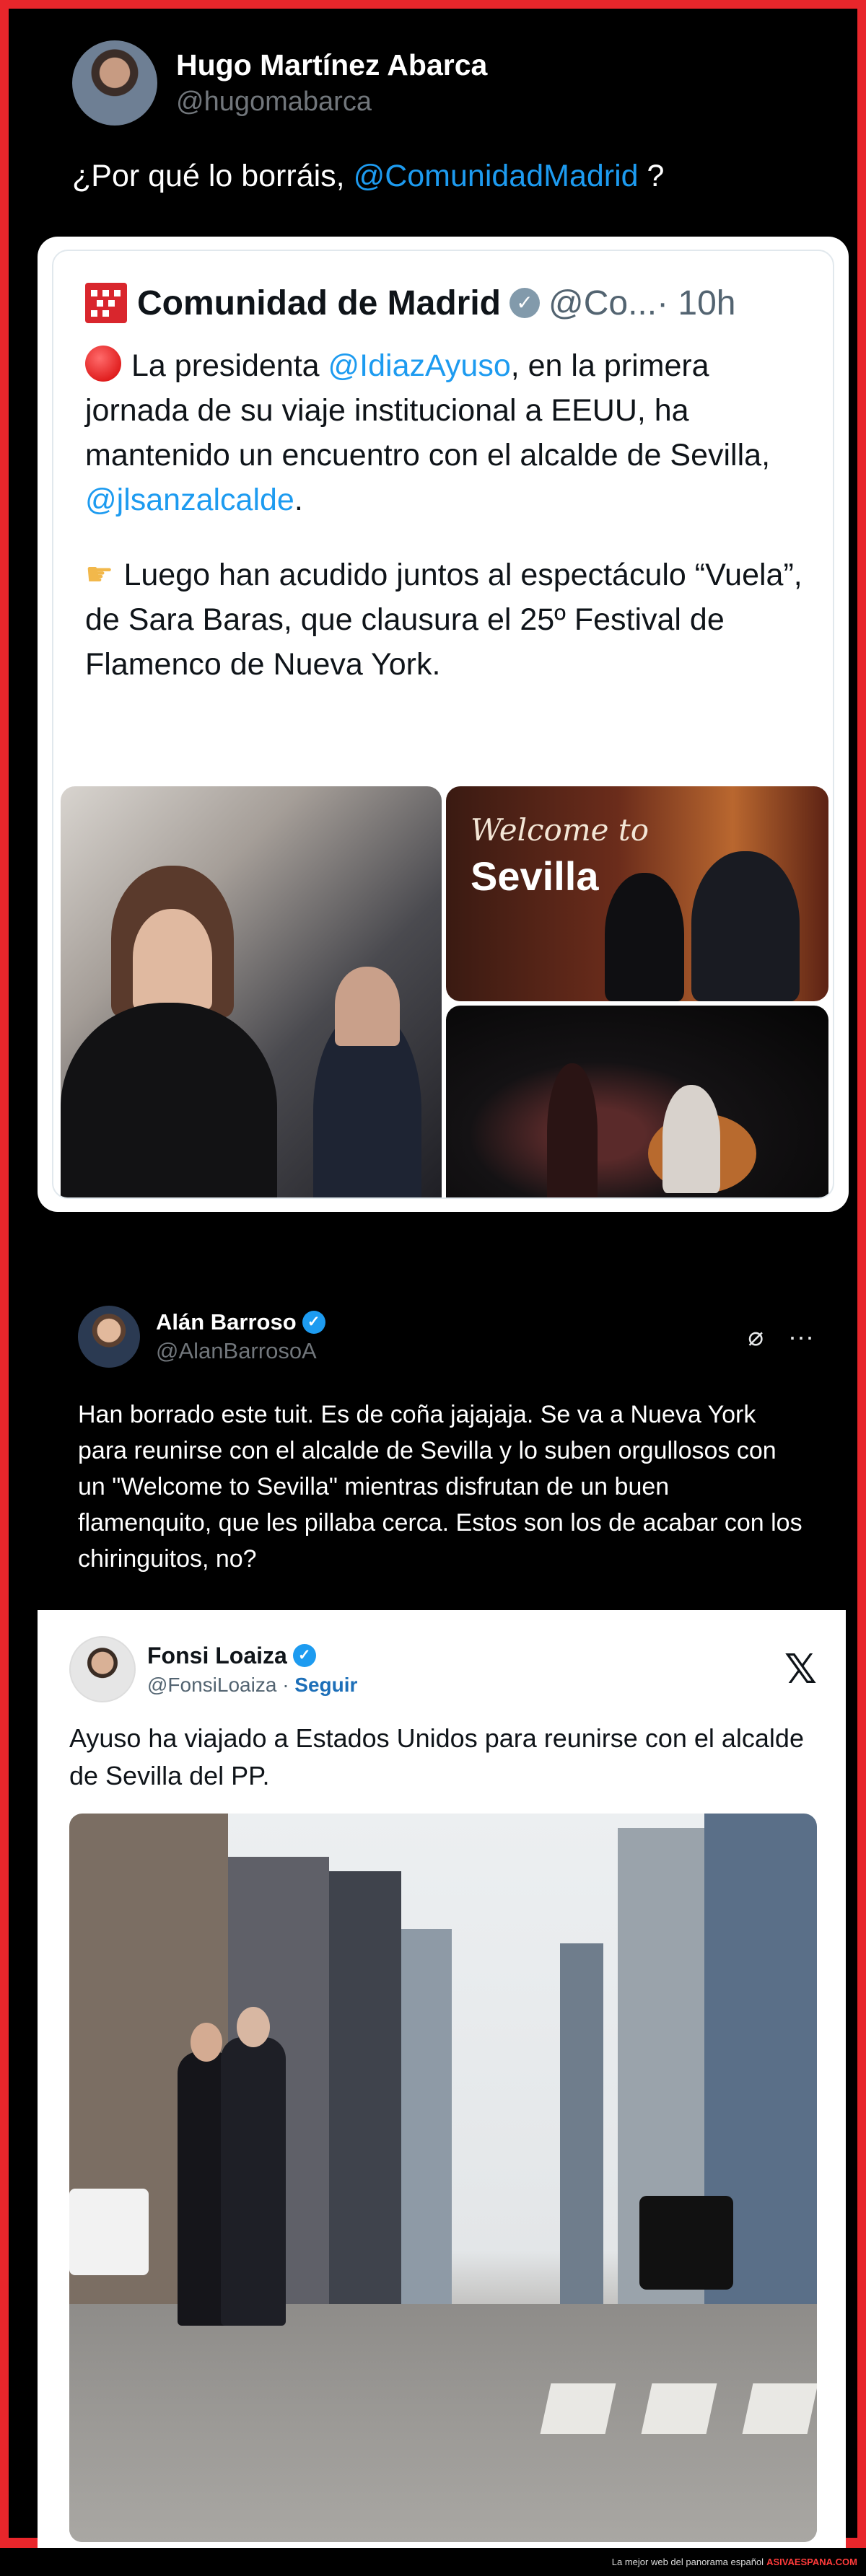 The image size is (866, 2576). I want to click on embedded-author-handle: @FonsiLoaiza, so click(212, 1685).